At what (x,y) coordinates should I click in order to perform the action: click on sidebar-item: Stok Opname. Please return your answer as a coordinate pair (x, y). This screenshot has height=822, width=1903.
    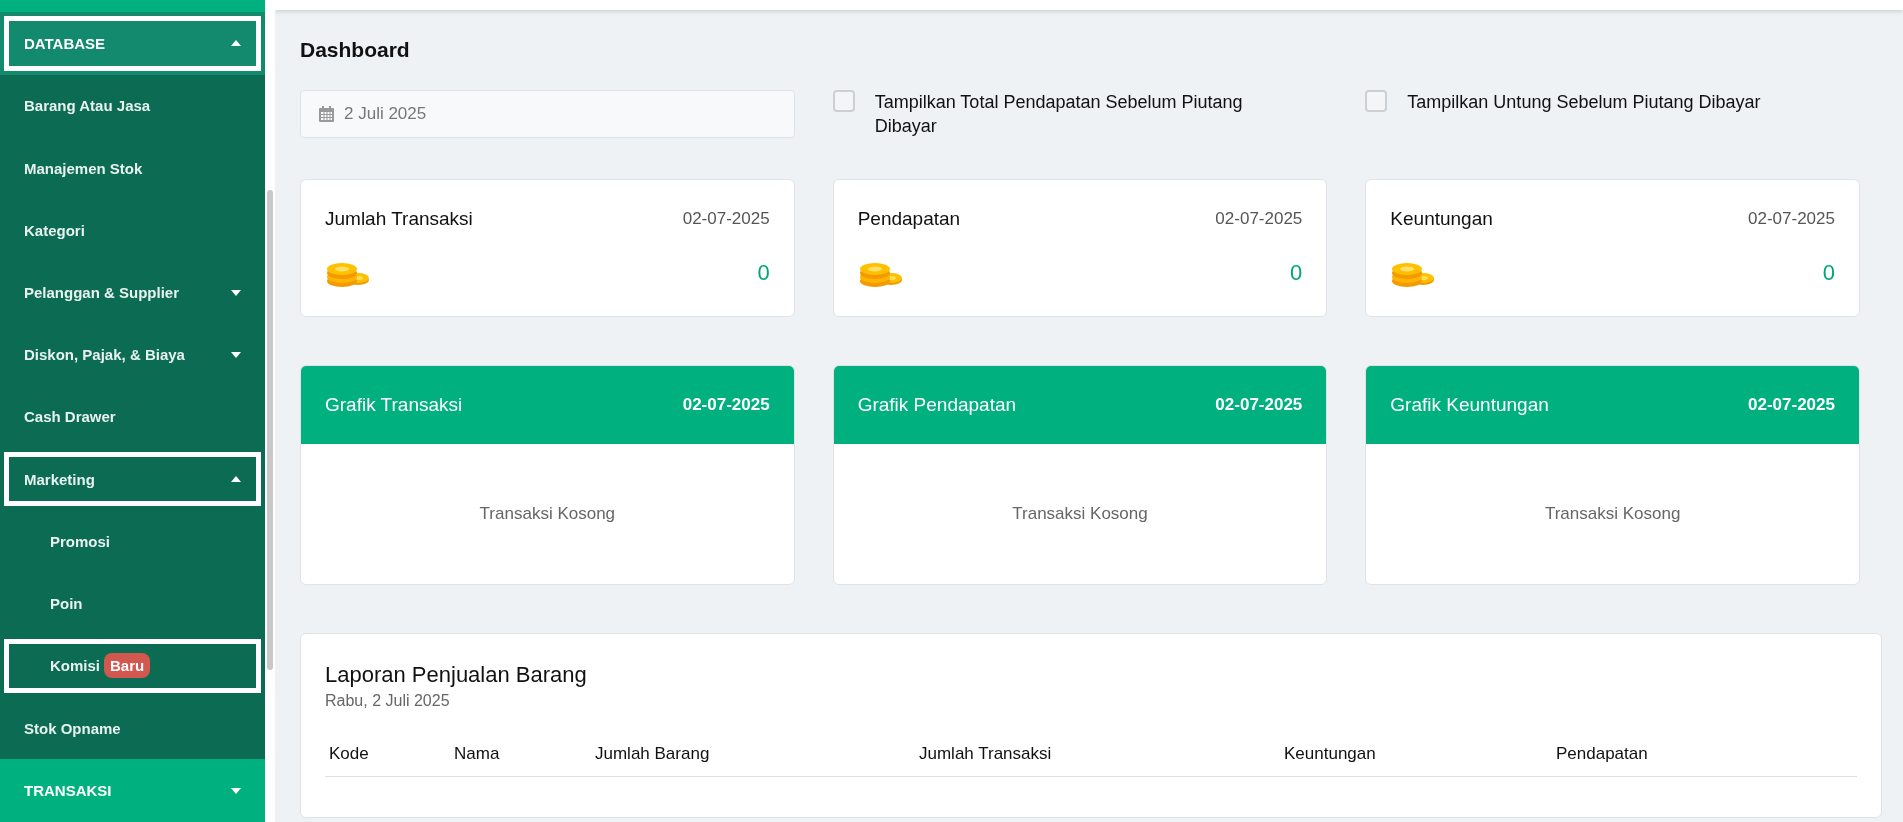
    Looking at the image, I should click on (132, 728).